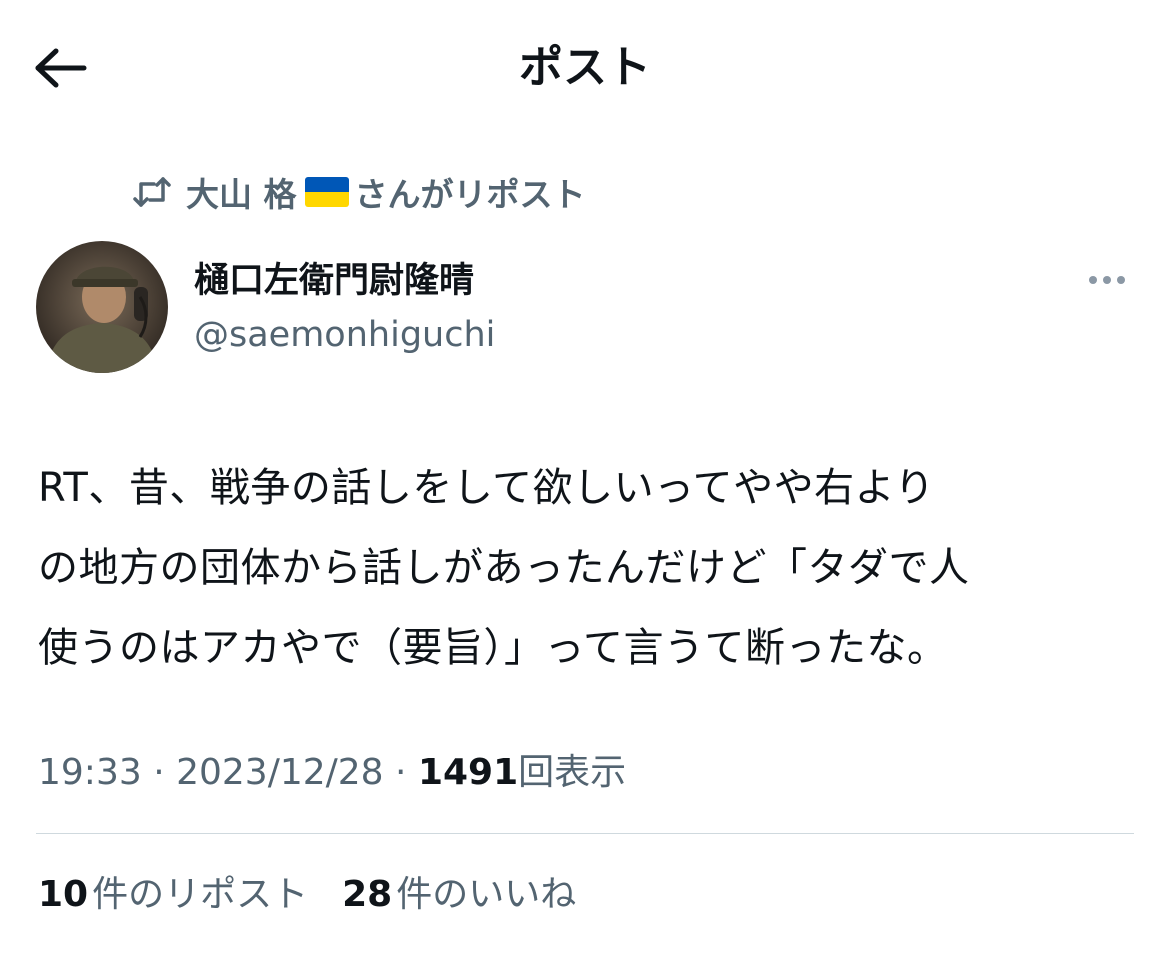 Image resolution: width=1170 pixels, height=953 pixels. Describe the element at coordinates (572, 772) in the screenshot. I see `views-label: 回表示` at that location.